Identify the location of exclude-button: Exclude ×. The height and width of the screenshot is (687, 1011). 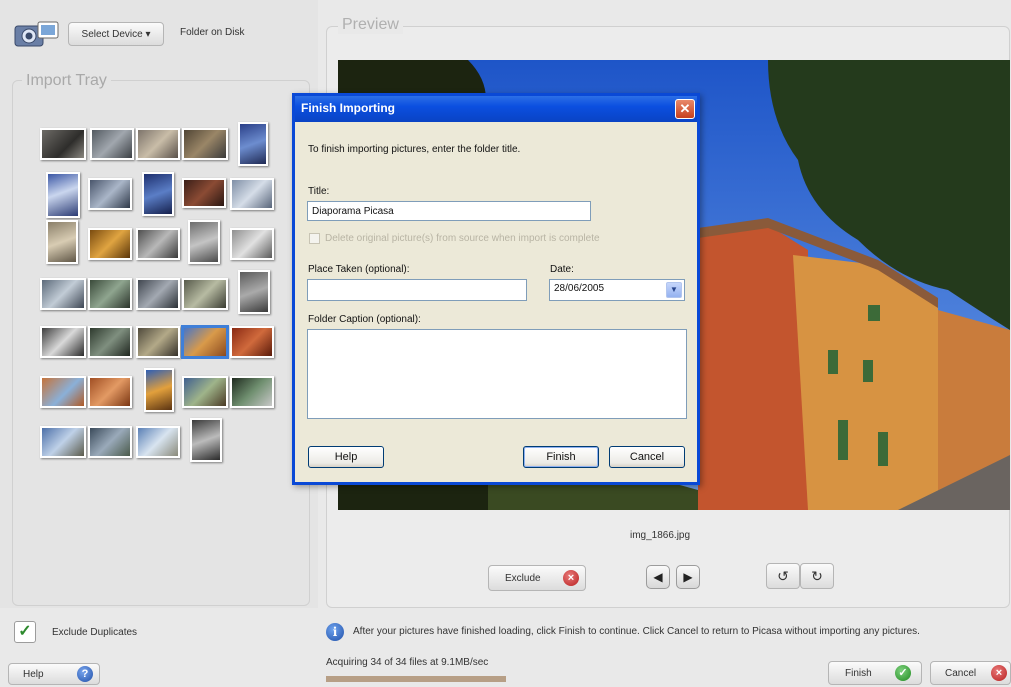
(537, 578).